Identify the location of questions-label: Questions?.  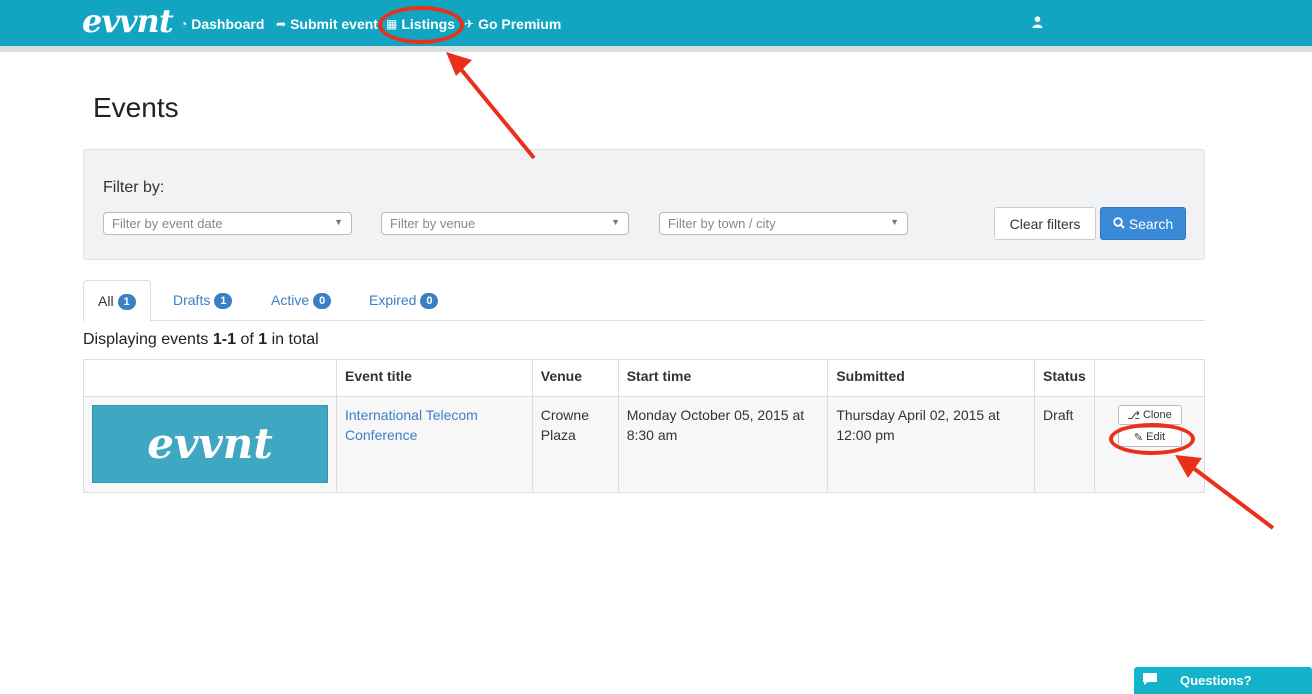
(1216, 680).